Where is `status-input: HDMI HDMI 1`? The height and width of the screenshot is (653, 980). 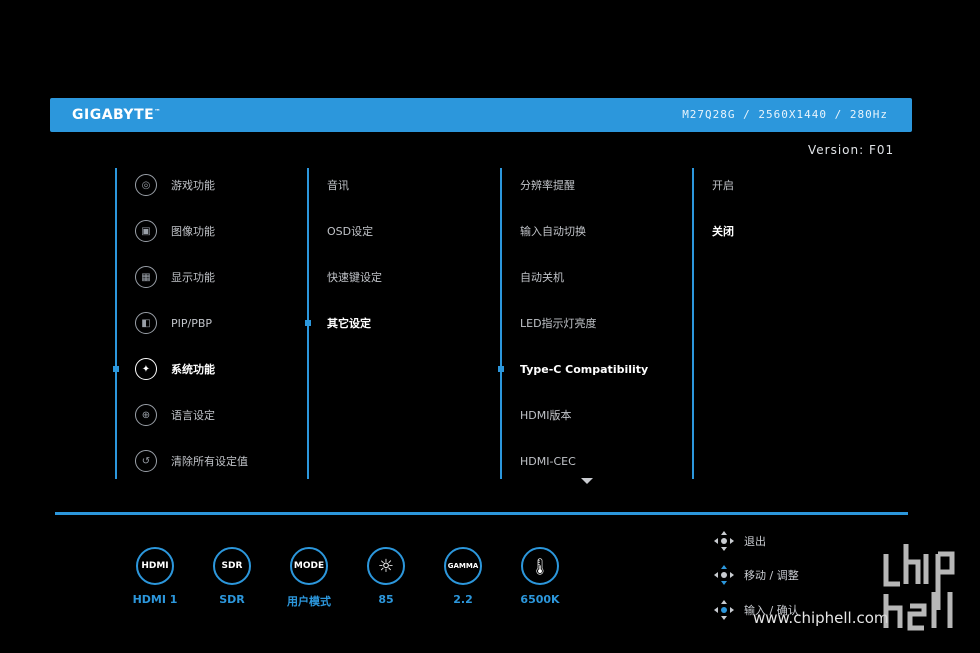
status-input: HDMI HDMI 1 is located at coordinates (155, 576).